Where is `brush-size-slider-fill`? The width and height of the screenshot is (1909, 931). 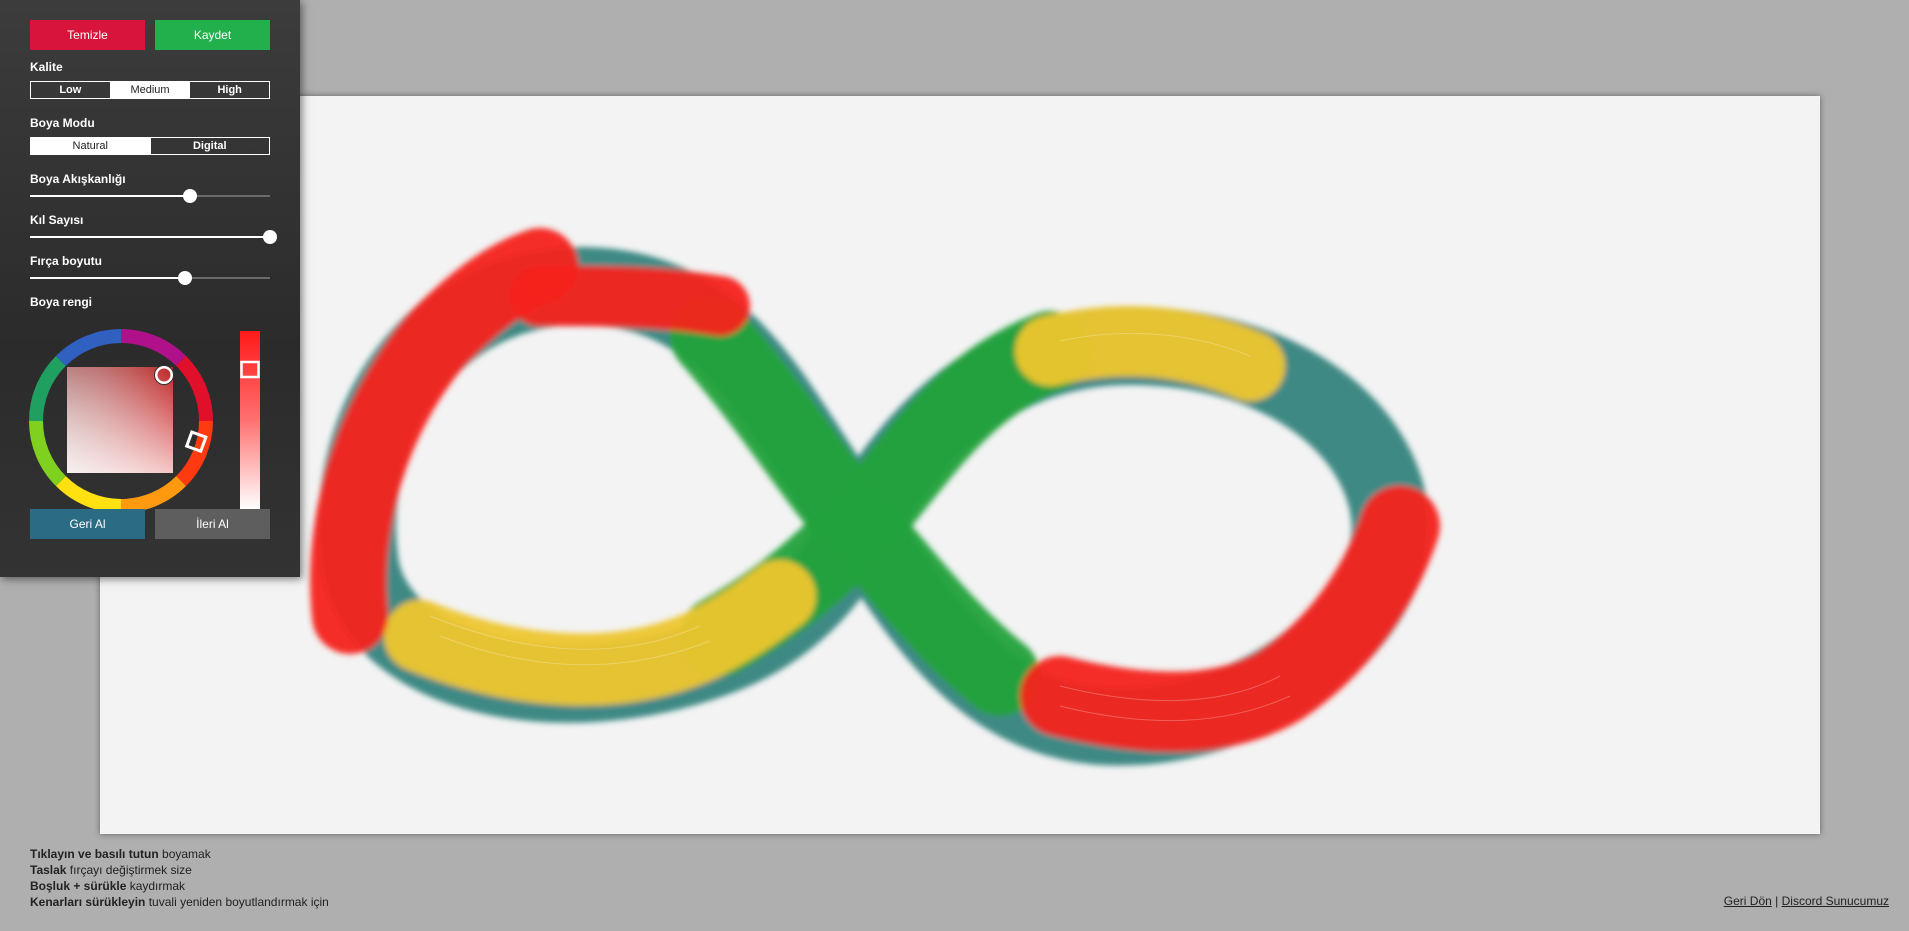 brush-size-slider-fill is located at coordinates (107, 278).